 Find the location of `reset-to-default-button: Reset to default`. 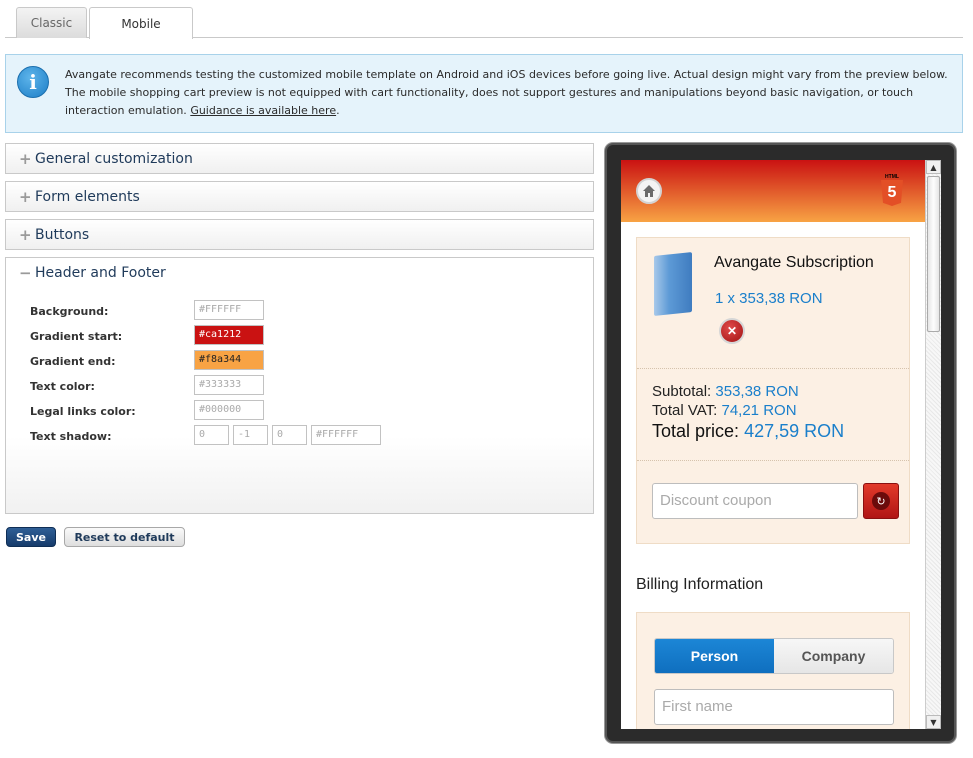

reset-to-default-button: Reset to default is located at coordinates (124, 537).